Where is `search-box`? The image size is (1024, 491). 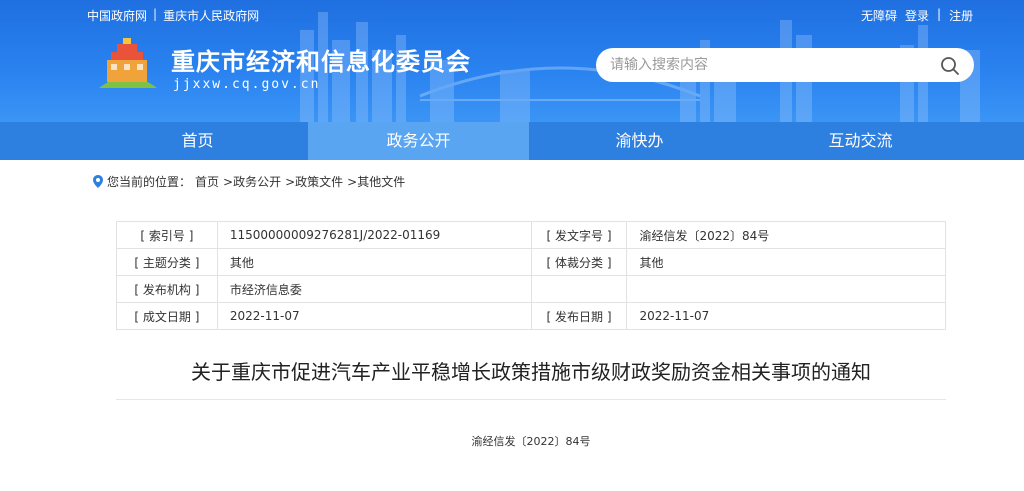 search-box is located at coordinates (785, 65).